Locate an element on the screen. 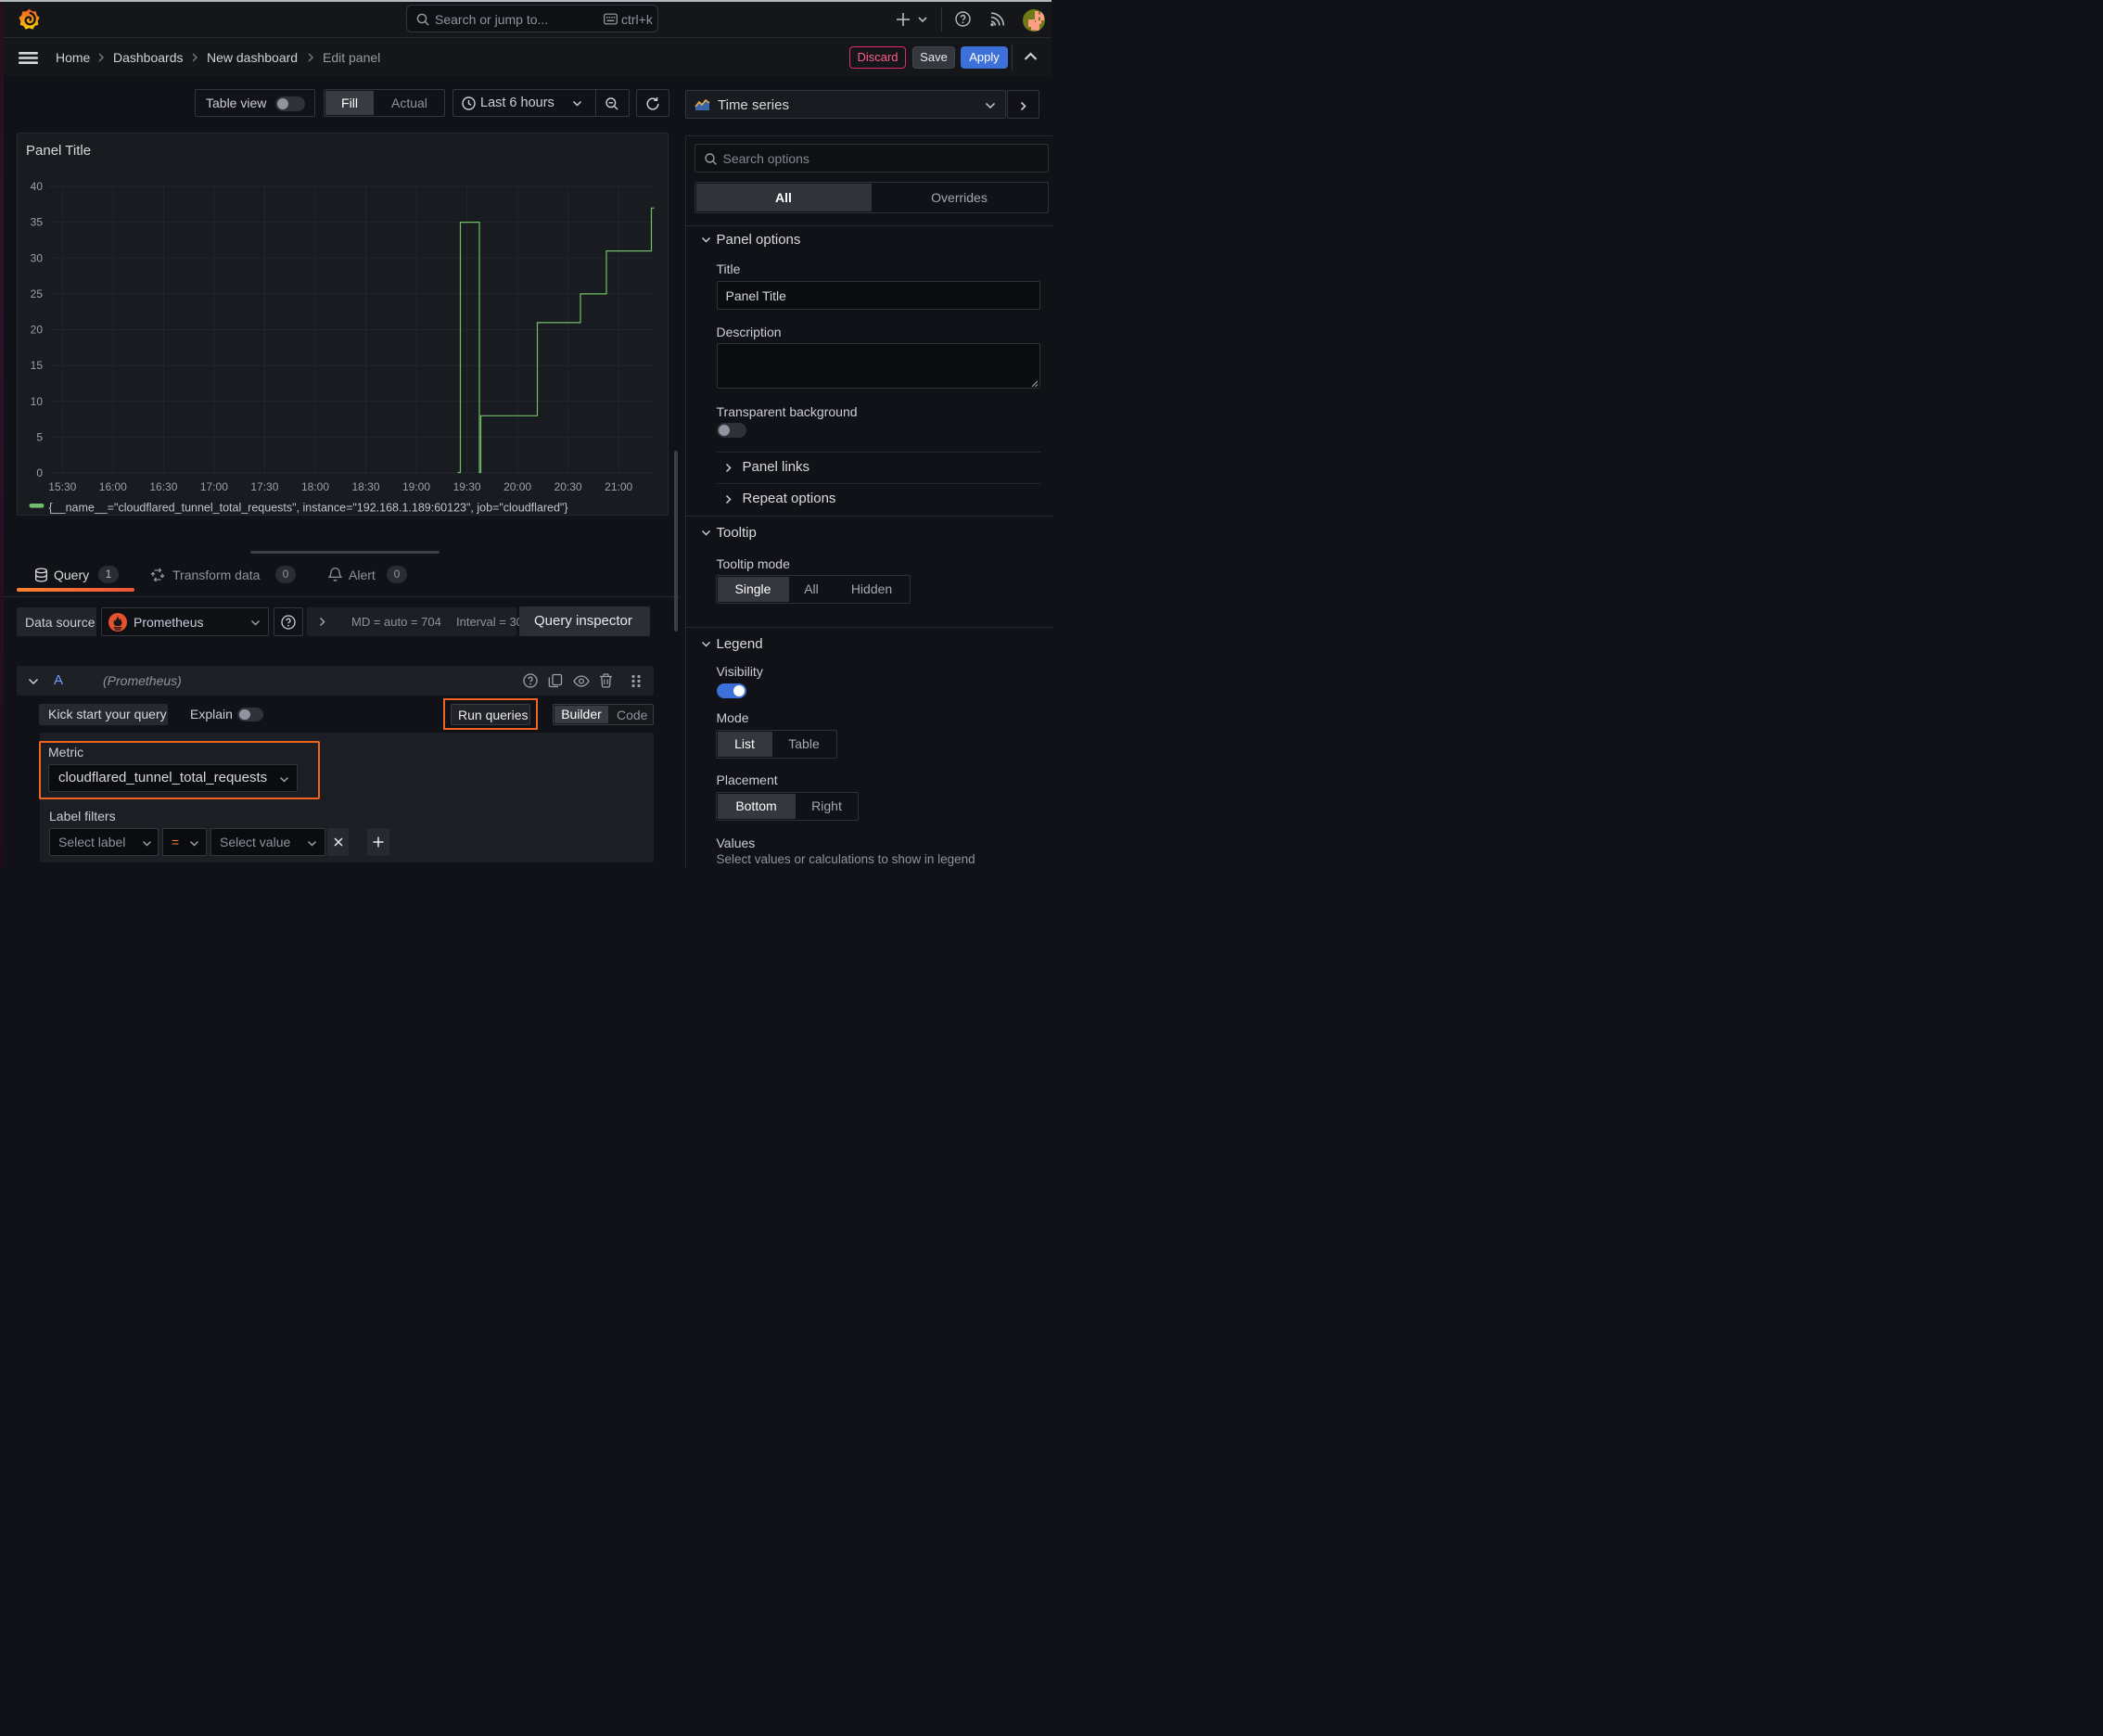  svg-text: 15 is located at coordinates (37, 366).